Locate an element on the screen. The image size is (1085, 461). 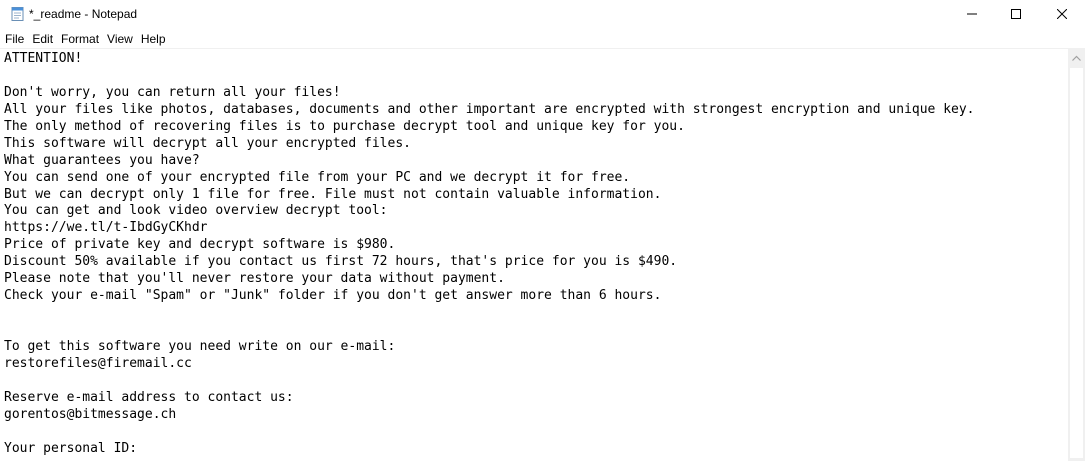
vertical-scrollbar is located at coordinates (1076, 254).